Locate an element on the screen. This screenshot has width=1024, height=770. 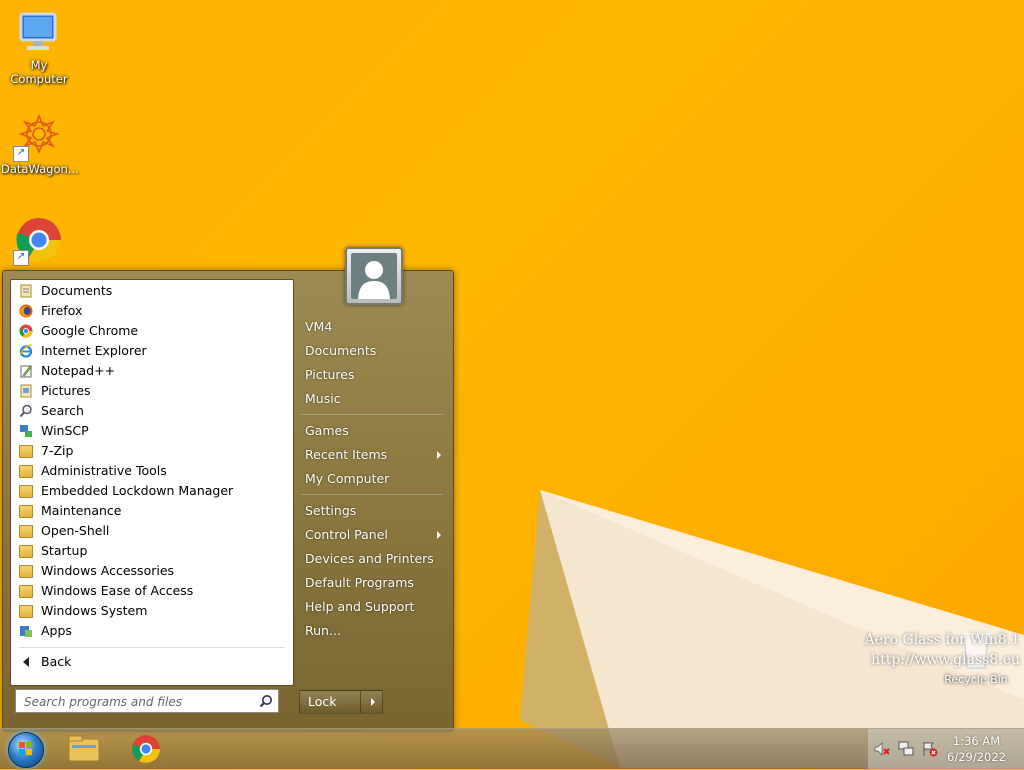
program-item: Pictures is located at coordinates (152, 391).